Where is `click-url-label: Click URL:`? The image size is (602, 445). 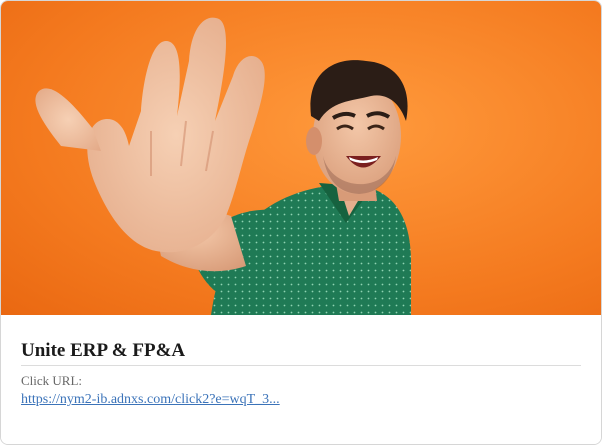 click-url-label: Click URL: is located at coordinates (52, 380).